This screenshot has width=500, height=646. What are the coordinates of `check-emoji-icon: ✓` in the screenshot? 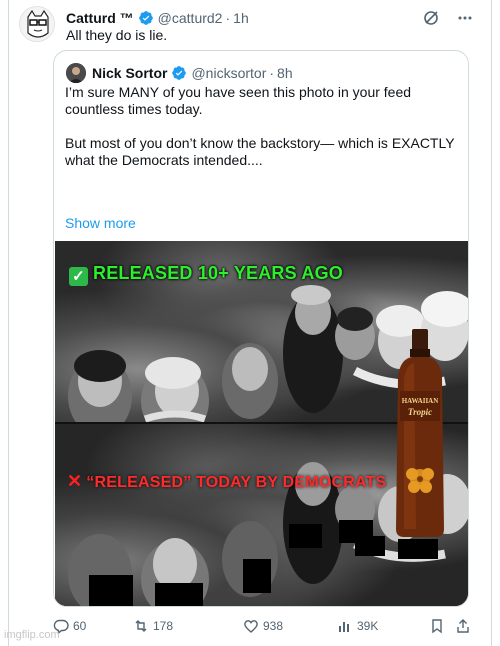 It's located at (78, 276).